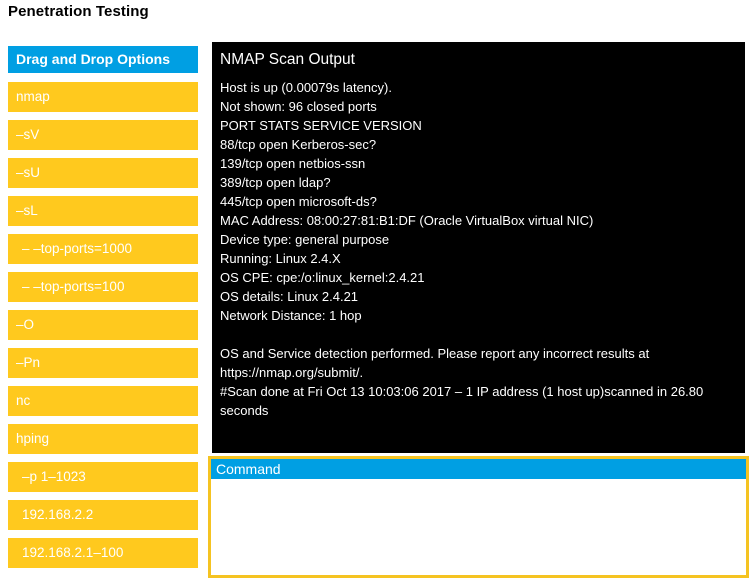 The image size is (753, 583). Describe the element at coordinates (298, 201) in the screenshot. I see `scan-output-line: 445/tcp open microsoft-ds?` at that location.